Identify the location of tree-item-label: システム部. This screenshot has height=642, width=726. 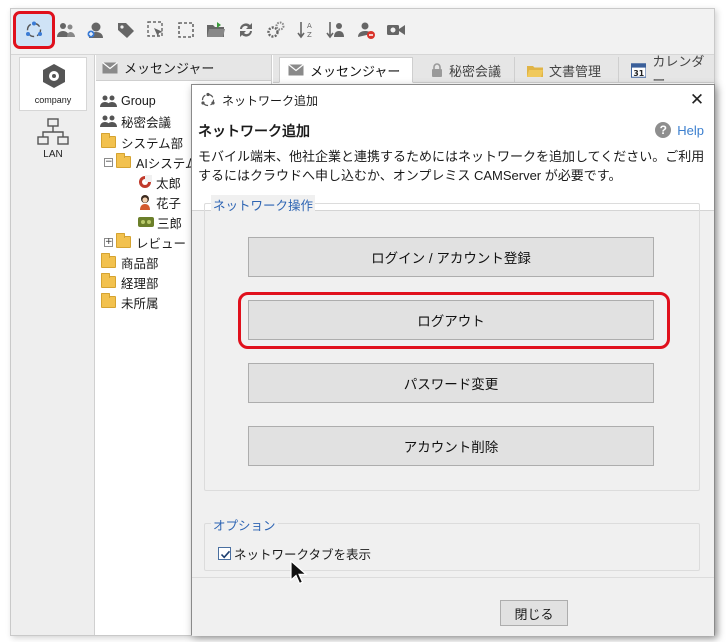
(152, 143).